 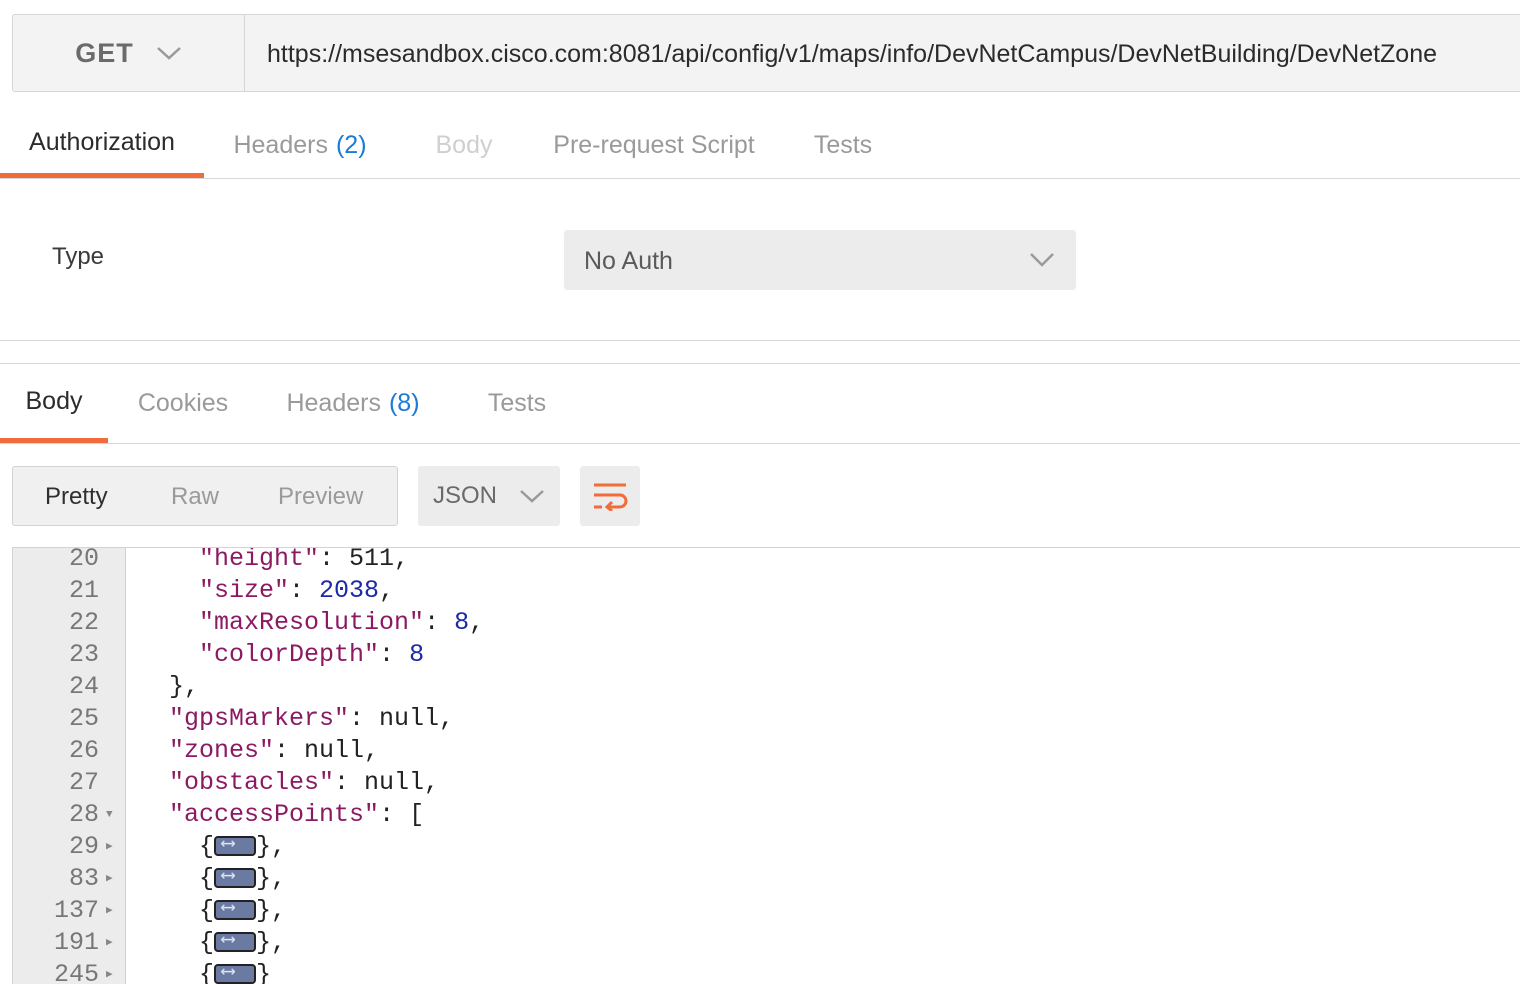 I want to click on json-key: "gpsMarkers", so click(x=259, y=718).